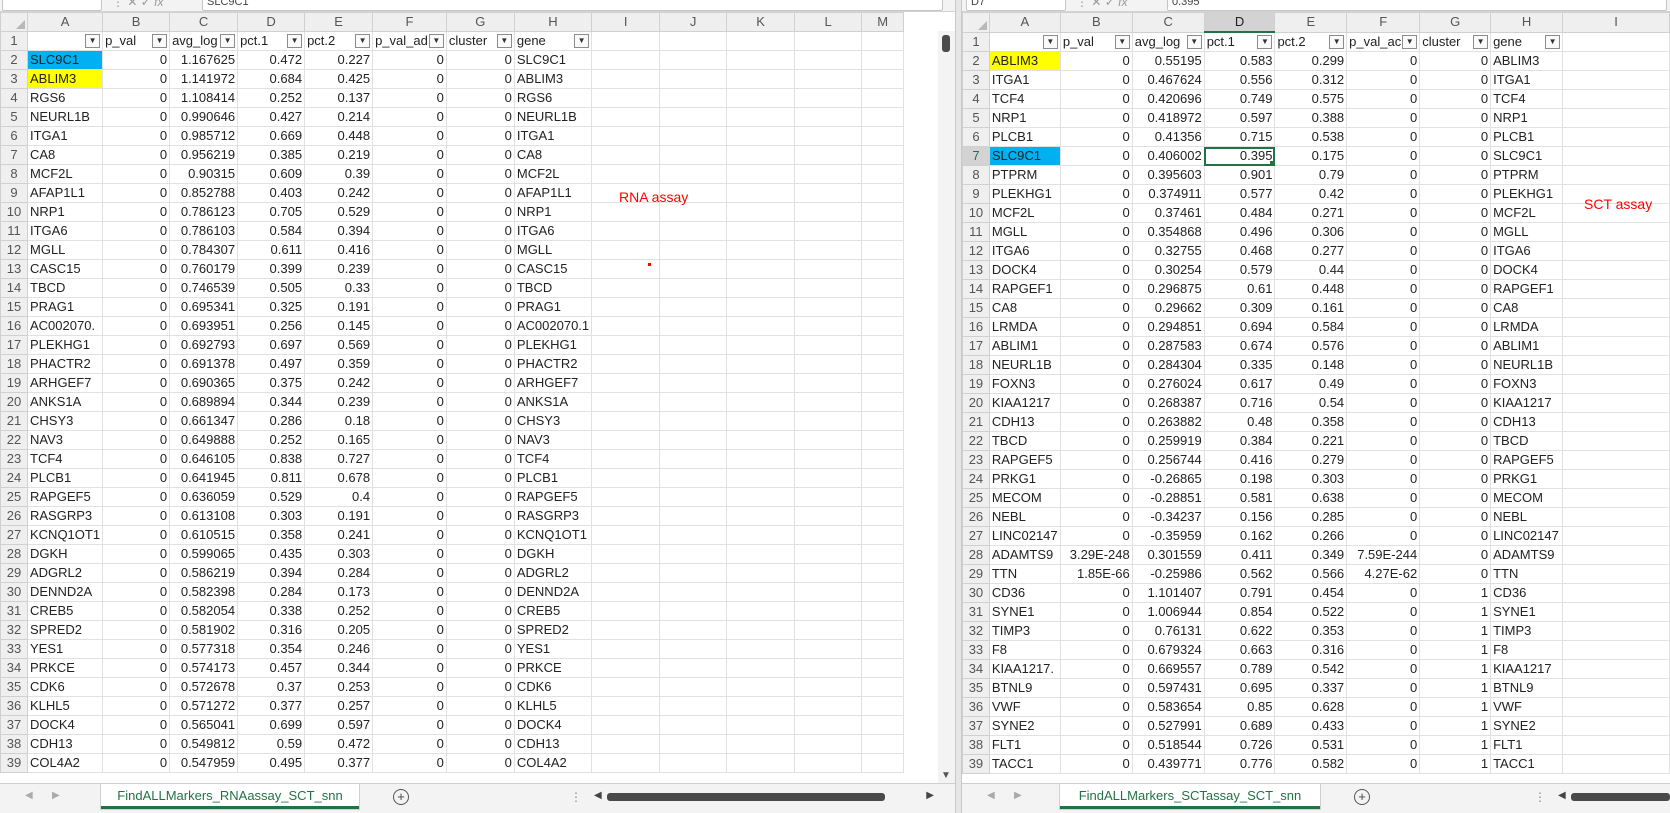  What do you see at coordinates (976, 137) in the screenshot?
I see `row-header: 6` at bounding box center [976, 137].